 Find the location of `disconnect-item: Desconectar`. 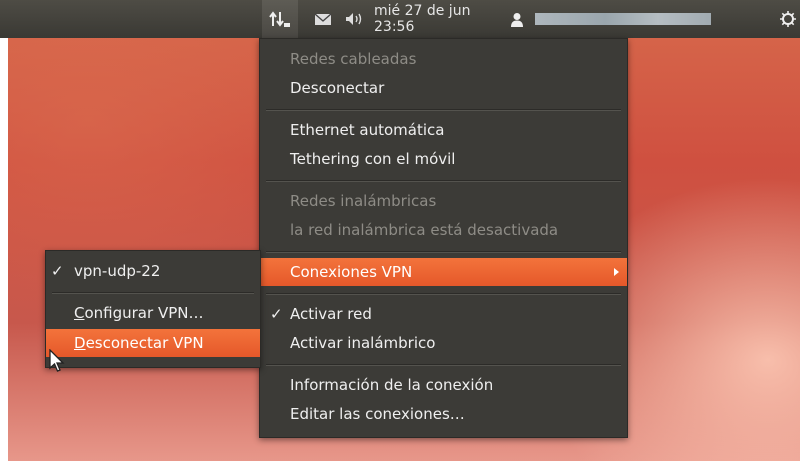

disconnect-item: Desconectar is located at coordinates (443, 88).